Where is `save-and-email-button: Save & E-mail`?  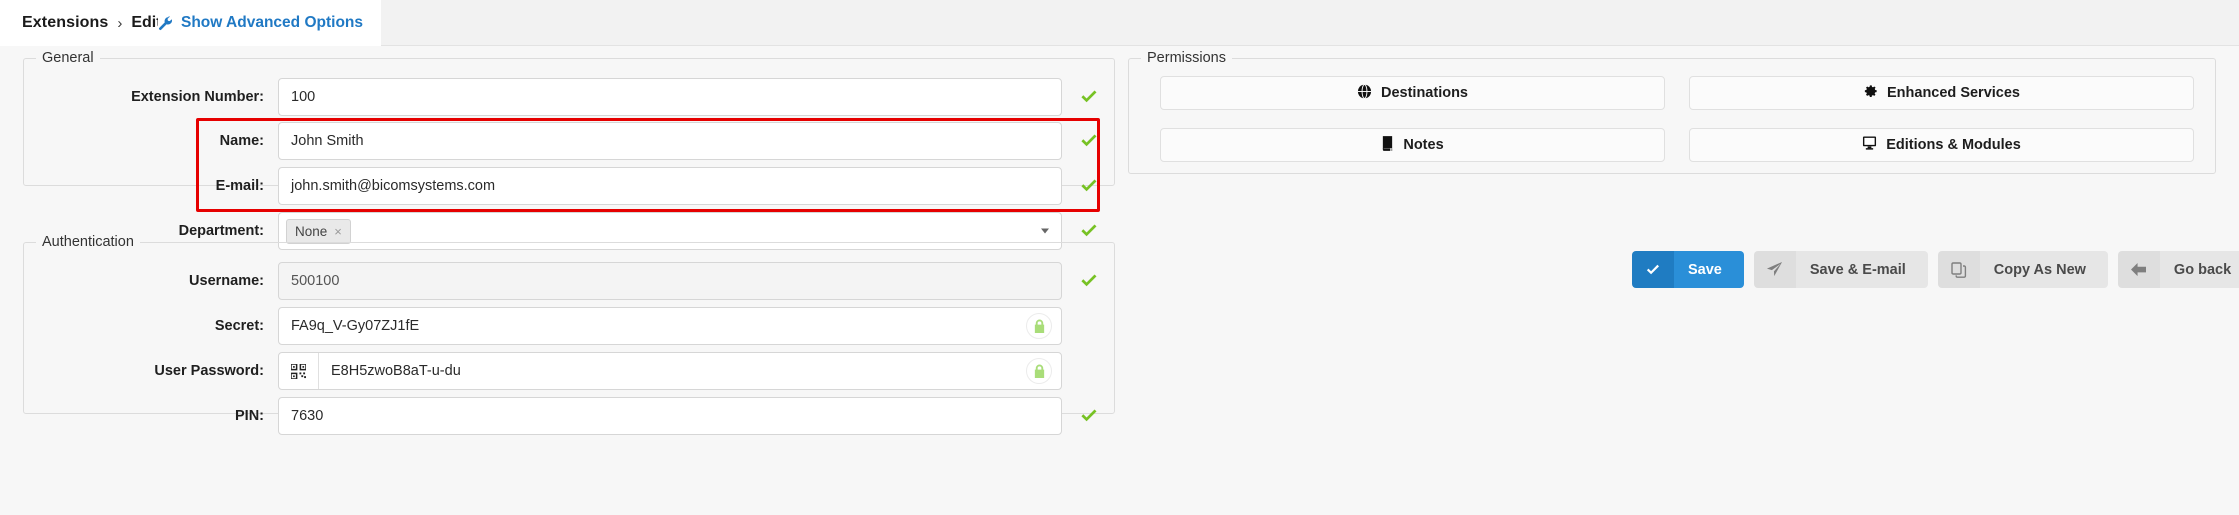
save-and-email-button: Save & E-mail is located at coordinates (1840, 269).